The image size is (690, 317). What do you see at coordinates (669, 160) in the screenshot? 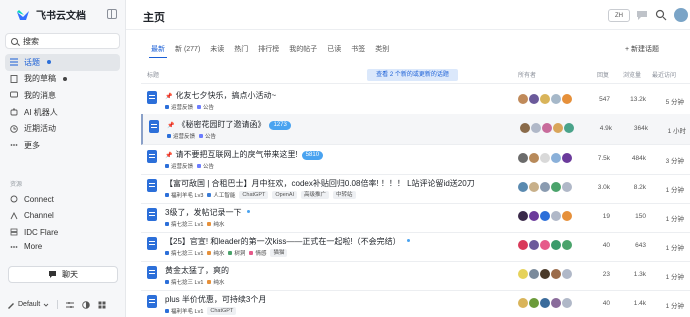
I see `last-activity: 3 分钟` at bounding box center [669, 160].